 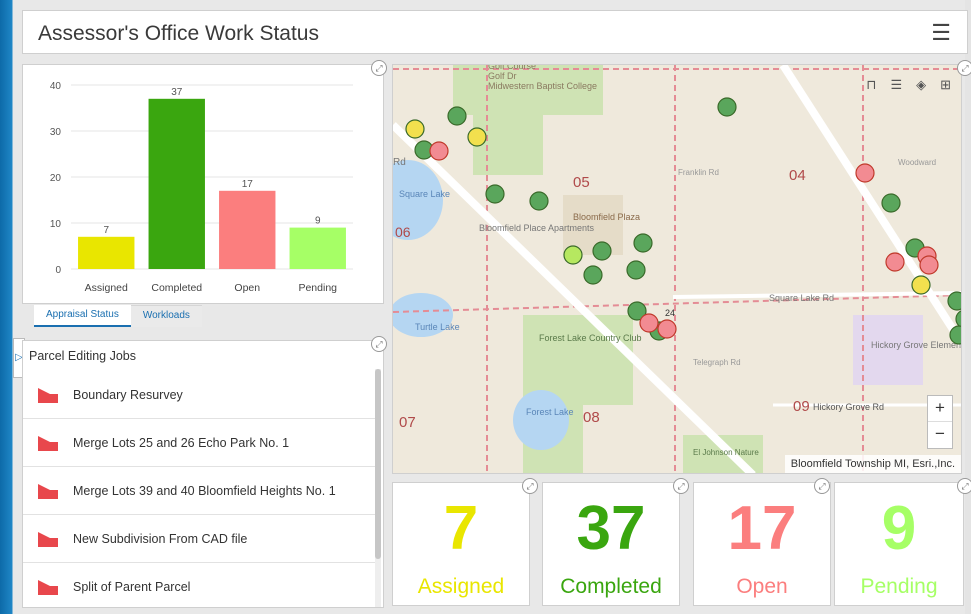 I want to click on tab-appraisal-status: Appraisal Status, so click(x=82, y=316).